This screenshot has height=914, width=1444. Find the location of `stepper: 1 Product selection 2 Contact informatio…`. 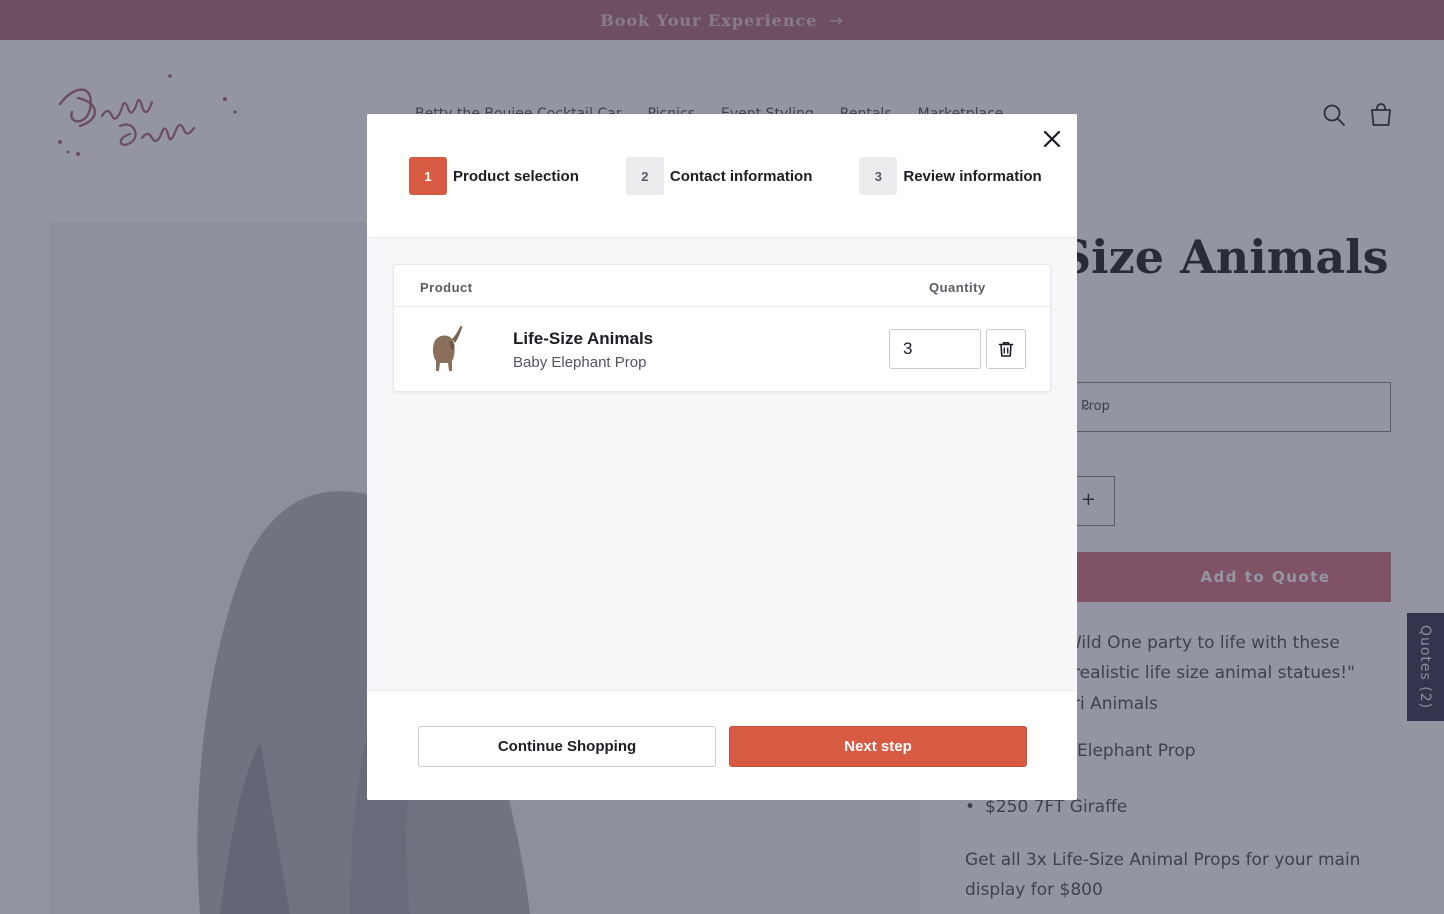

stepper: 1 Product selection 2 Contact informatio… is located at coordinates (725, 176).